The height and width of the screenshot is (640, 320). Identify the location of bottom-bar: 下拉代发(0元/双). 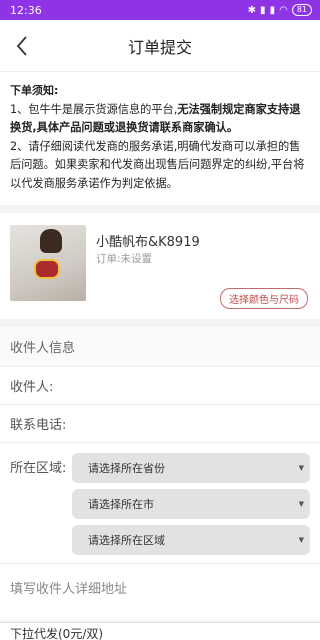
(160, 631).